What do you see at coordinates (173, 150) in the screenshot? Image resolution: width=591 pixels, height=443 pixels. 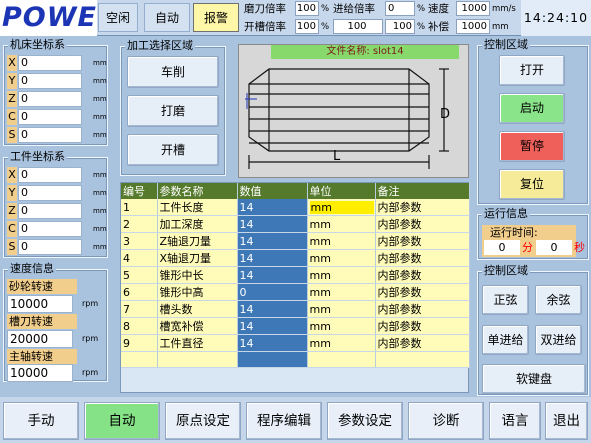 I see `slotting-button: 开槽` at bounding box center [173, 150].